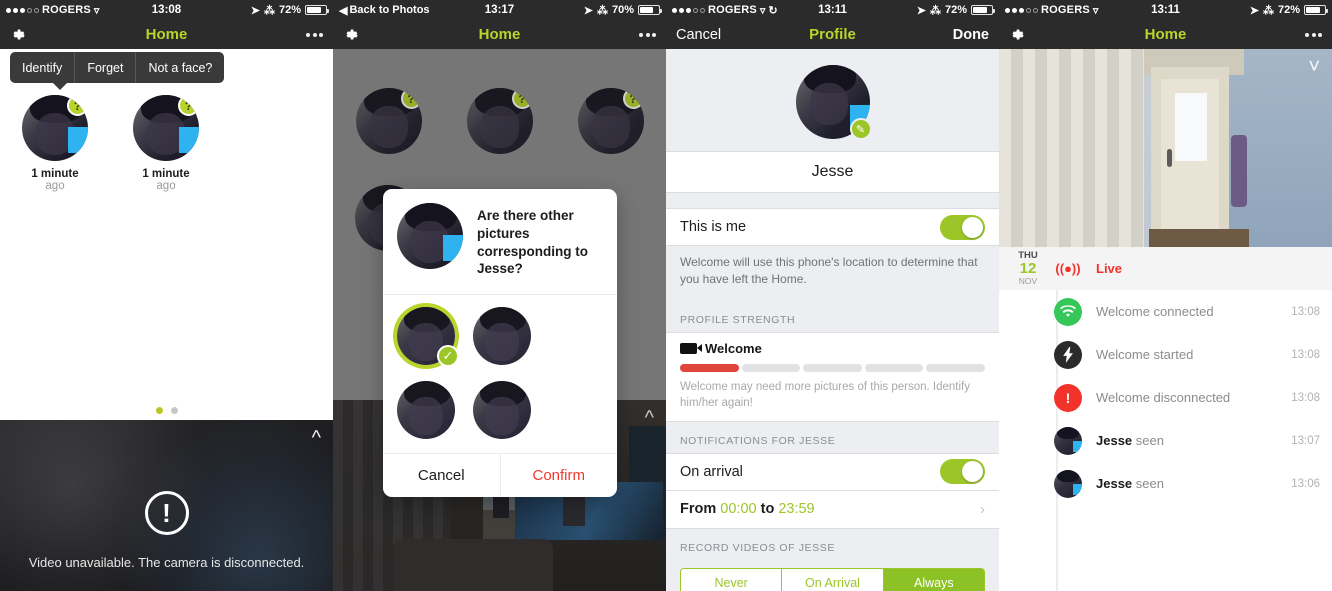 This screenshot has height=591, width=1332. What do you see at coordinates (96, 10) in the screenshot?
I see `wifi-icon: ▿` at bounding box center [96, 10].